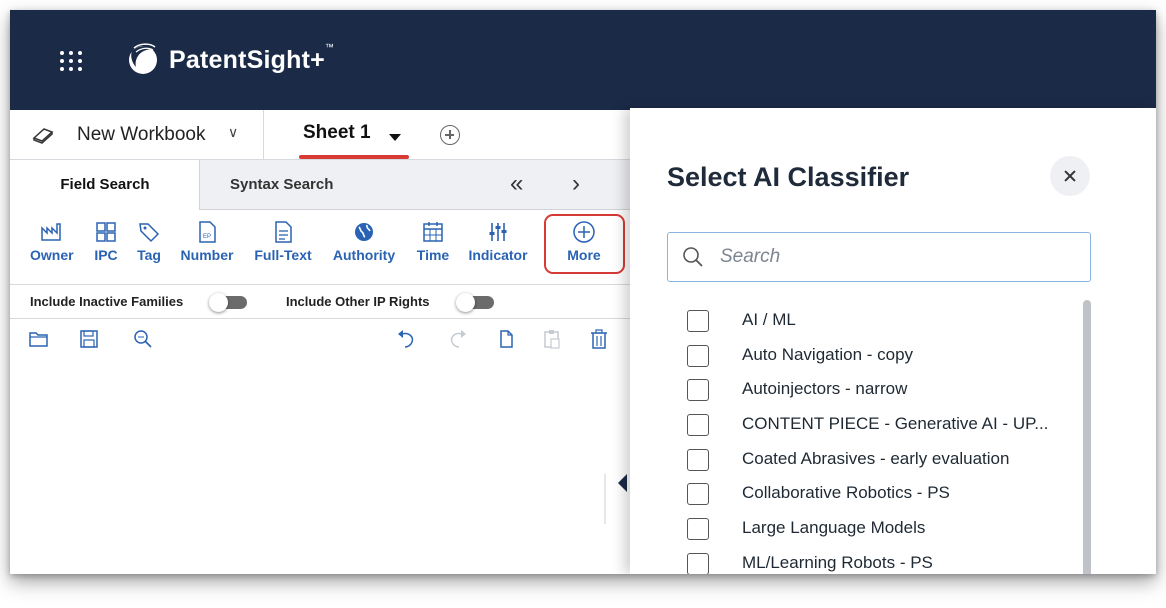 The width and height of the screenshot is (1166, 608). What do you see at coordinates (867, 494) in the screenshot?
I see `list-item: Collaborative Robotics - PS` at bounding box center [867, 494].